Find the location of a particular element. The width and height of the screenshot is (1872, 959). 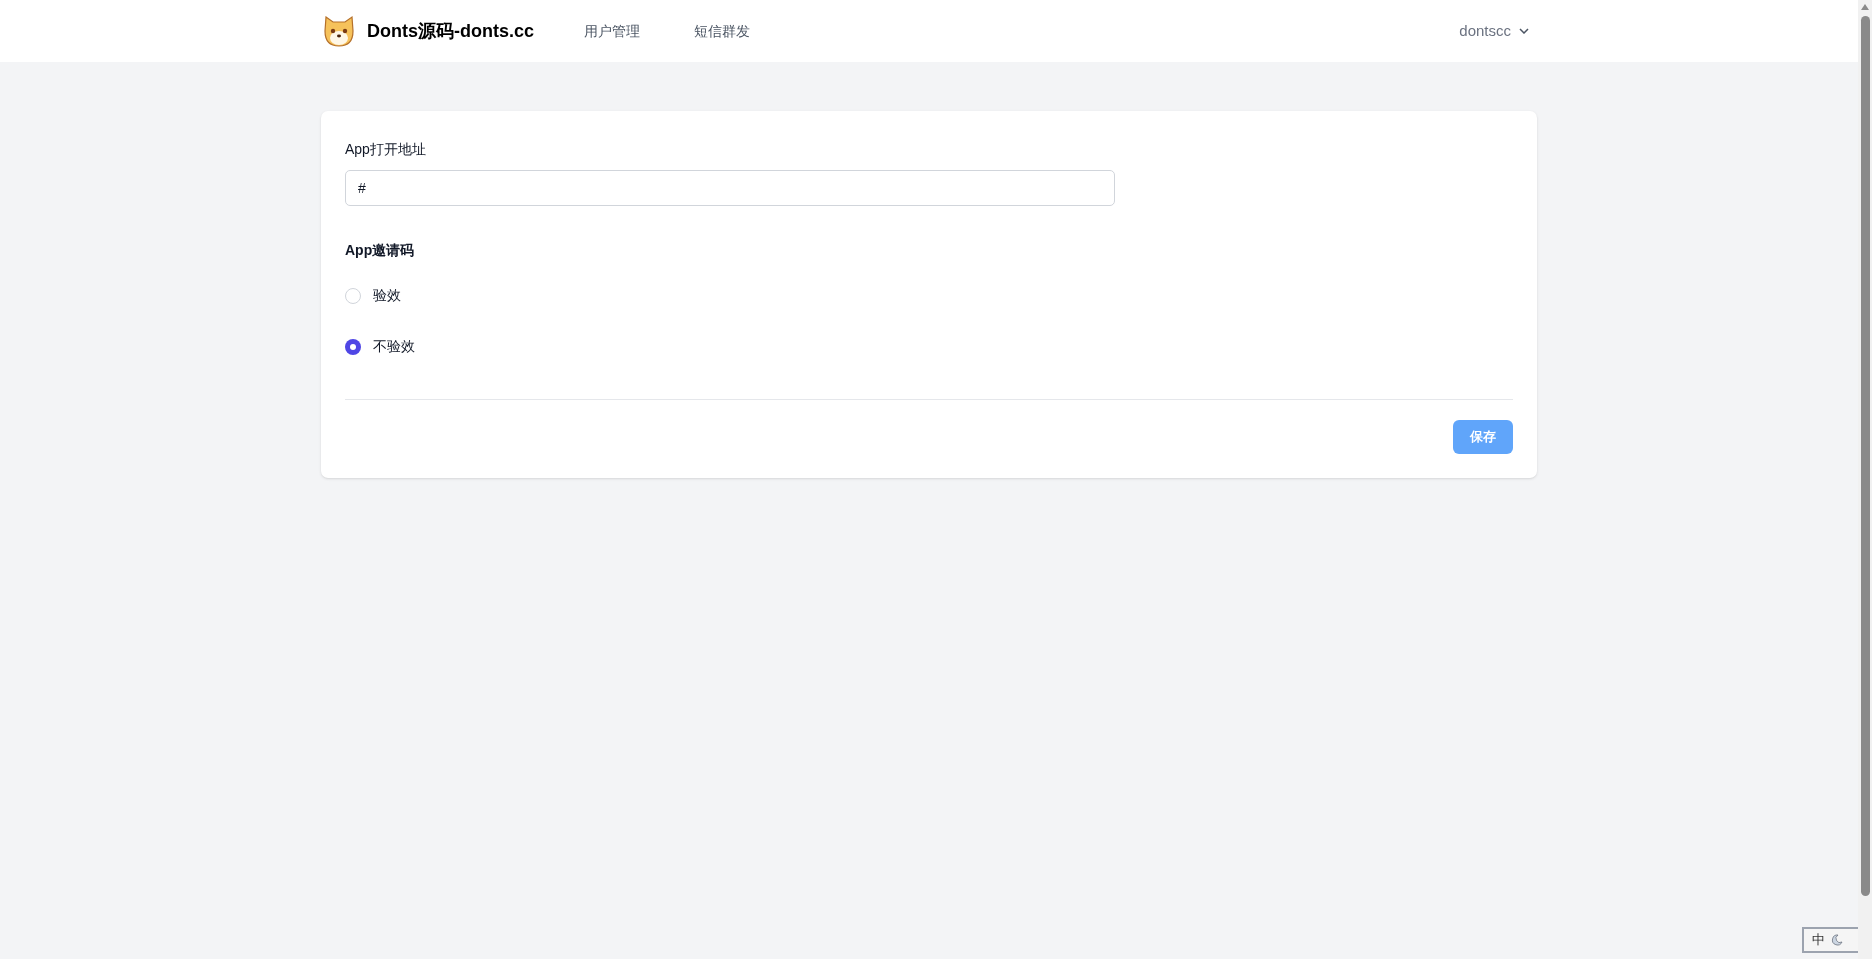

nav-link: 用户管理 is located at coordinates (612, 31).